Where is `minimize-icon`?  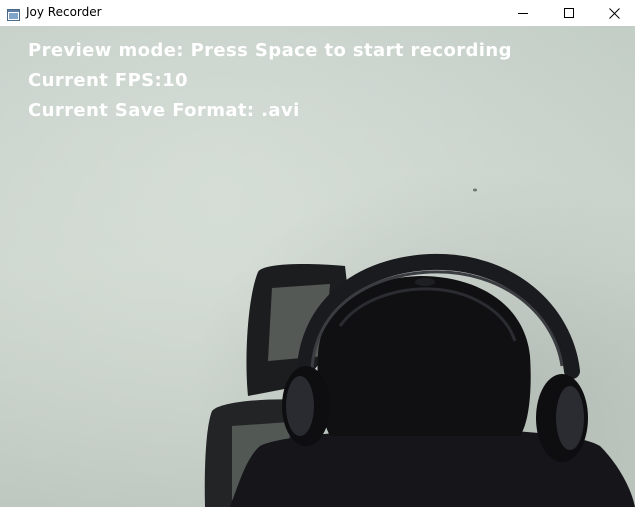 minimize-icon is located at coordinates (523, 13).